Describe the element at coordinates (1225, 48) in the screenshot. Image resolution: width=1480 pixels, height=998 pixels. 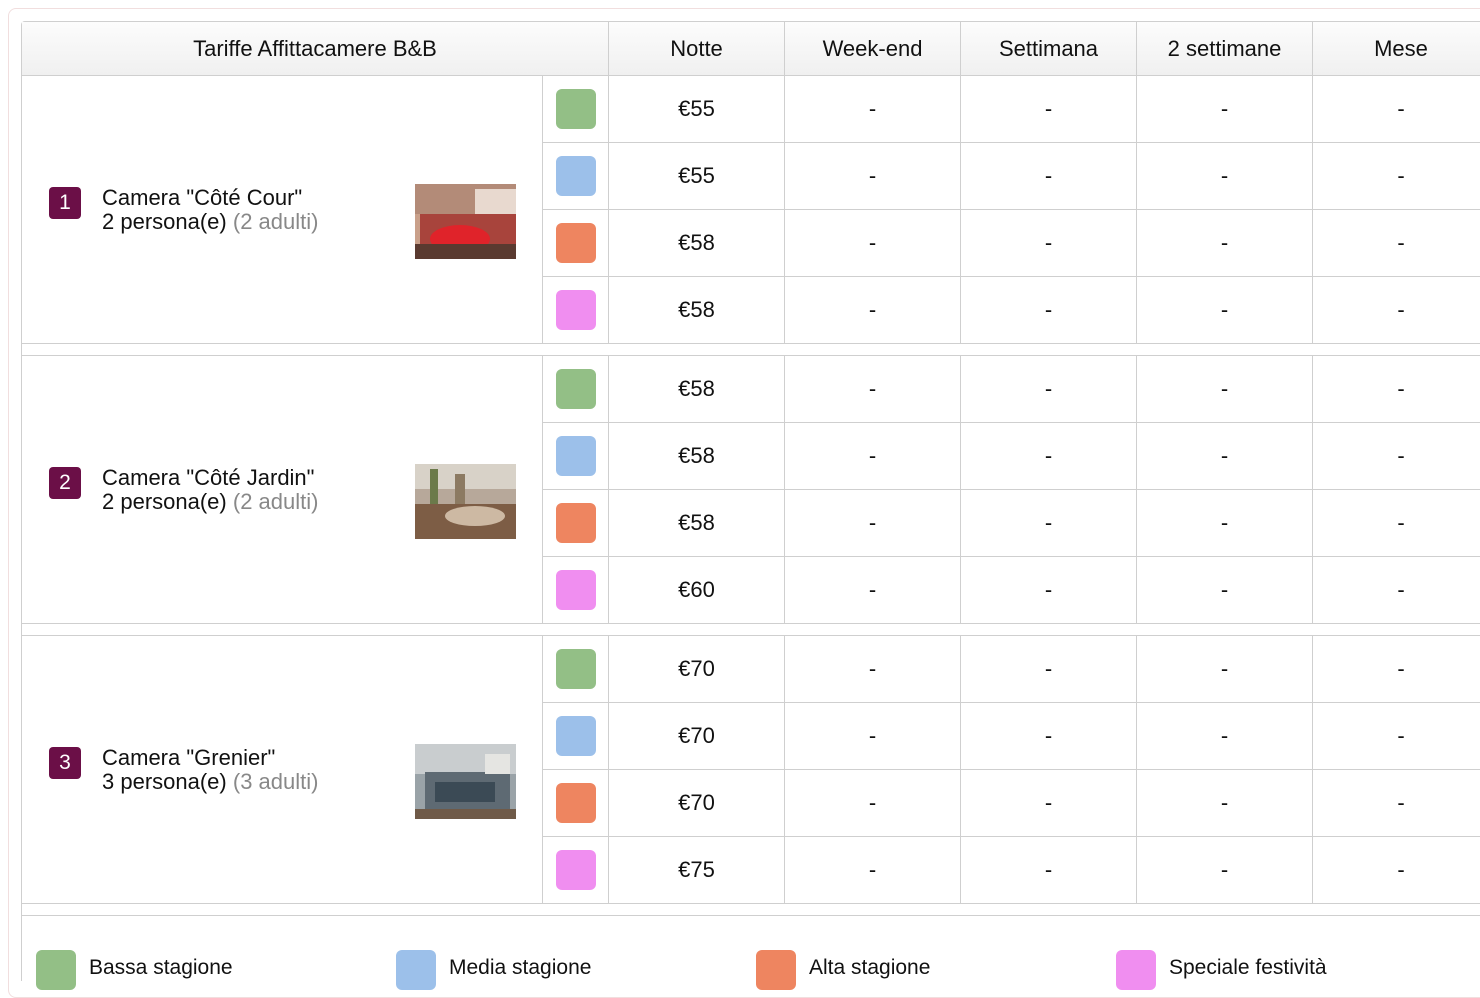
I see `header-col-2-settimane: 2 settimane` at that location.